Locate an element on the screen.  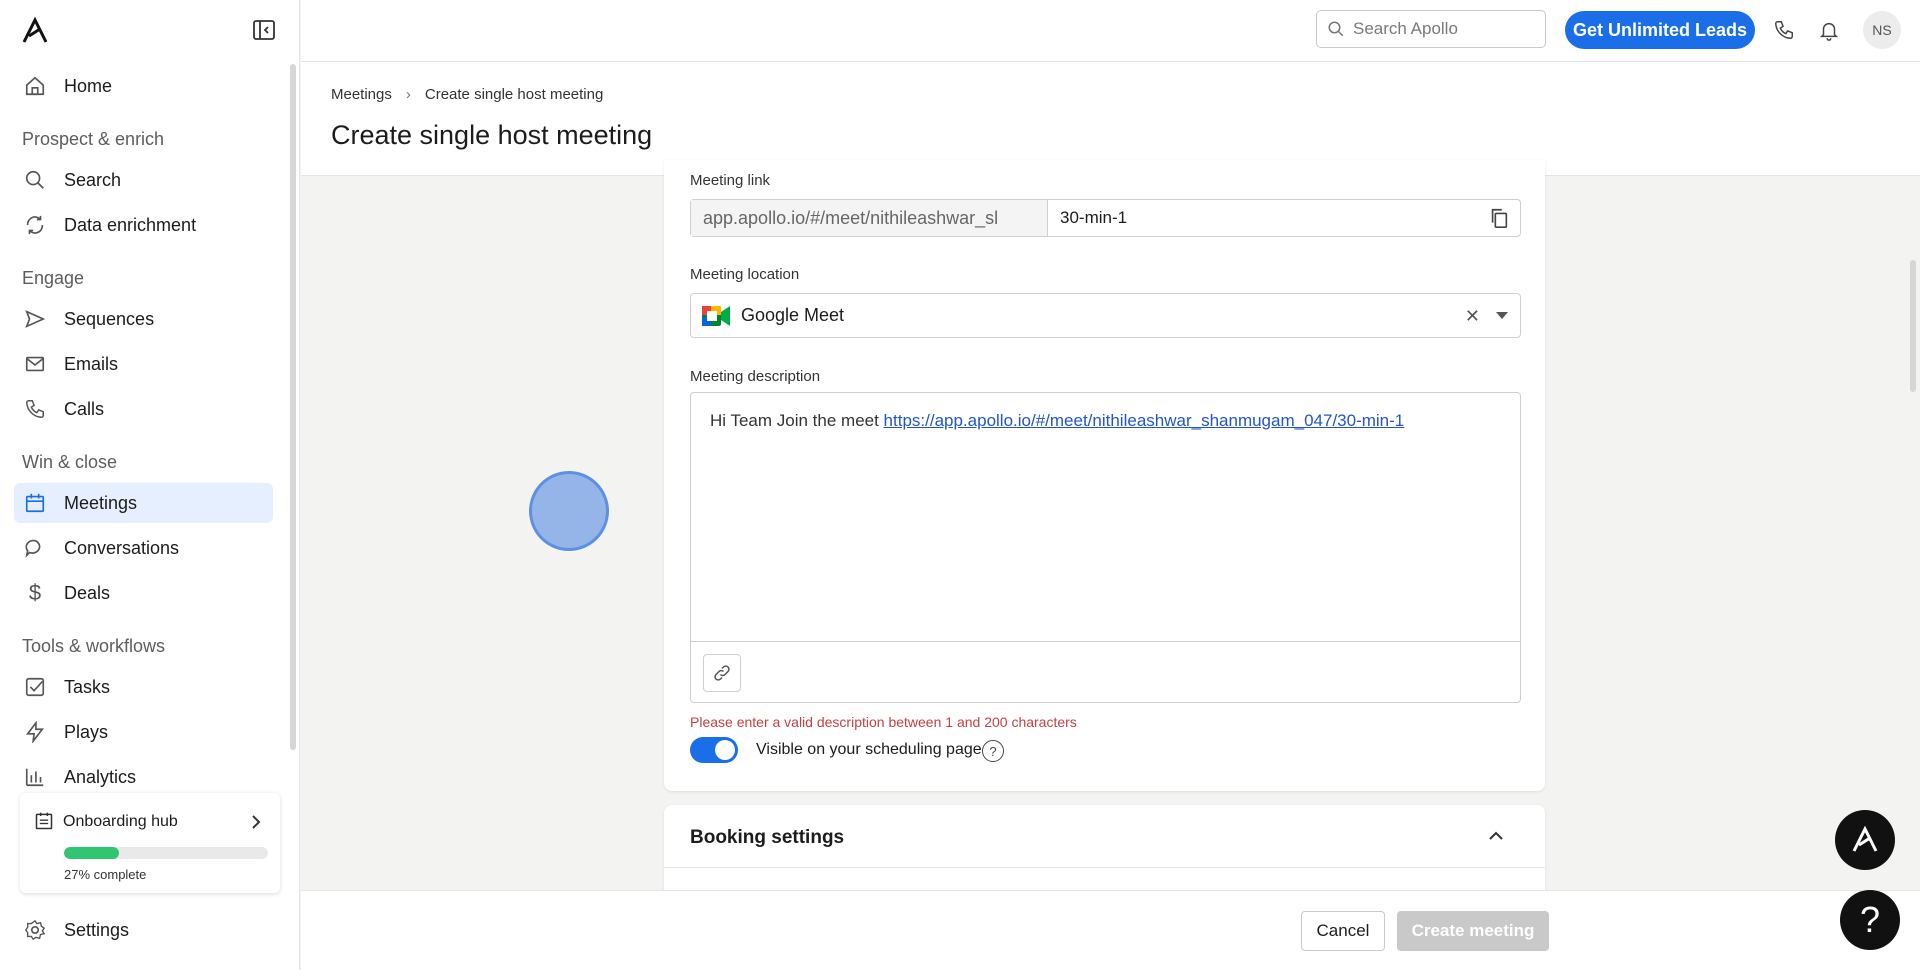
get-unlimited-leads-button: Get Unlimited Leads is located at coordinates (1660, 30).